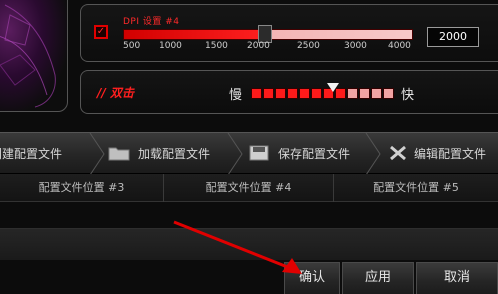 This screenshot has width=498, height=294. Describe the element at coordinates (273, 47) in the screenshot. I see `dpi-tick-labels: 500 1000 1500 2000 2500 3000 4000` at that location.